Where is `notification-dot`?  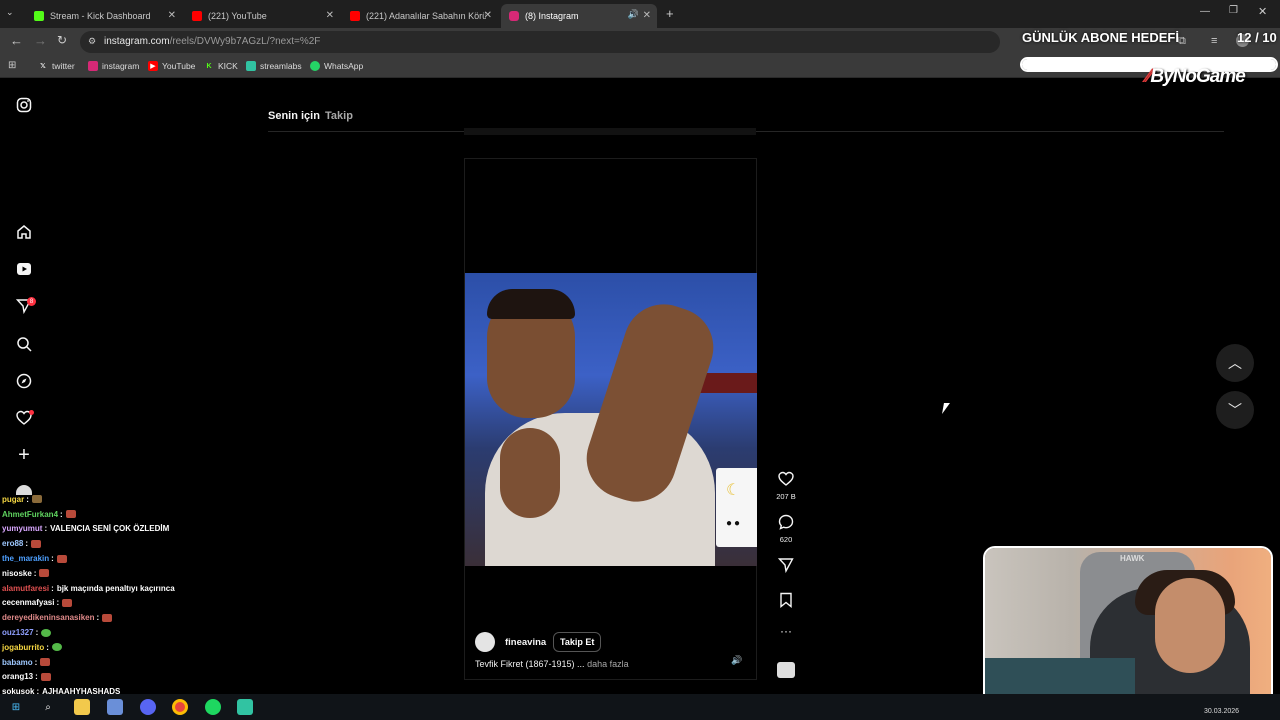 notification-dot is located at coordinates (31, 412).